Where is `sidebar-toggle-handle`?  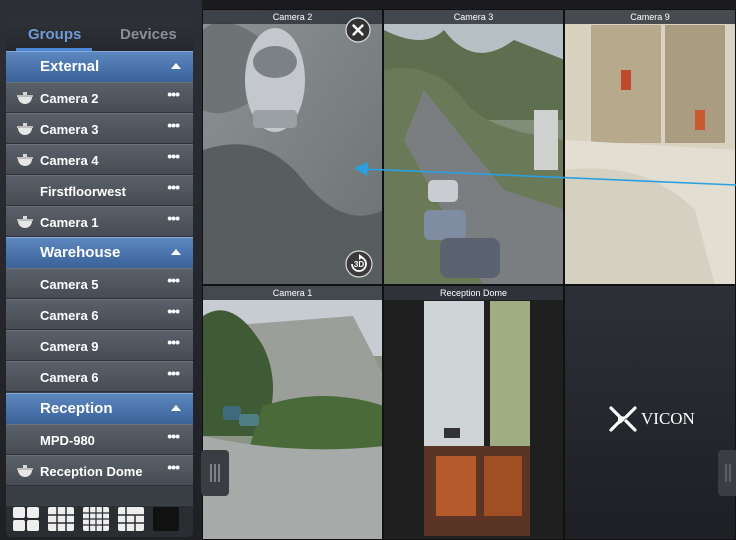 sidebar-toggle-handle is located at coordinates (215, 473).